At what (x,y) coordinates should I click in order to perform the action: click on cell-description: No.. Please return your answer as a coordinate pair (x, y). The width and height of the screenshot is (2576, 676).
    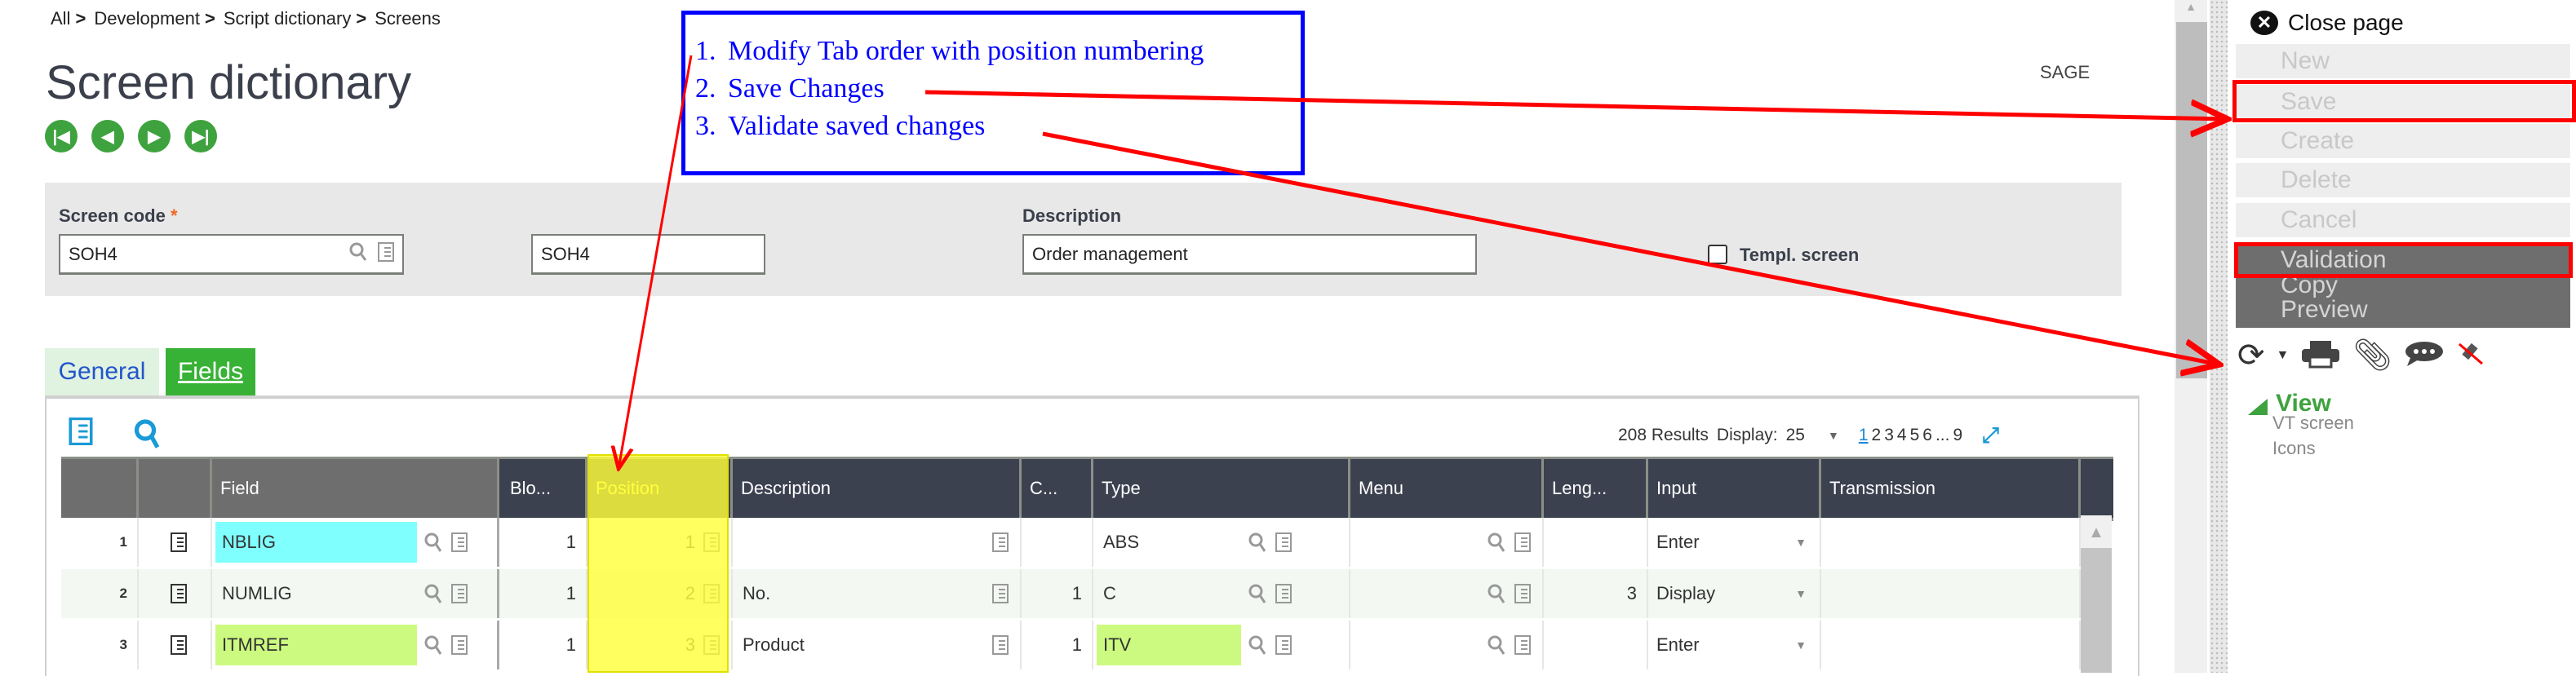
    Looking at the image, I should click on (877, 594).